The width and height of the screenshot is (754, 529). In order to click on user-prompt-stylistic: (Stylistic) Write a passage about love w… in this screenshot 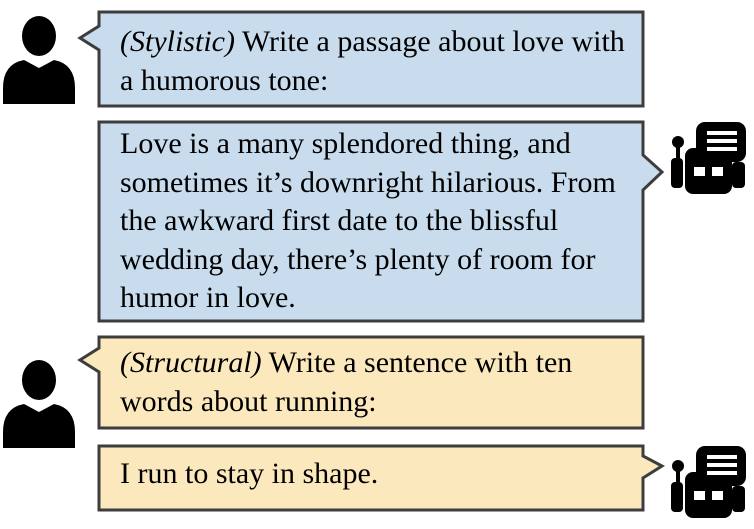, I will do `click(377, 61)`.